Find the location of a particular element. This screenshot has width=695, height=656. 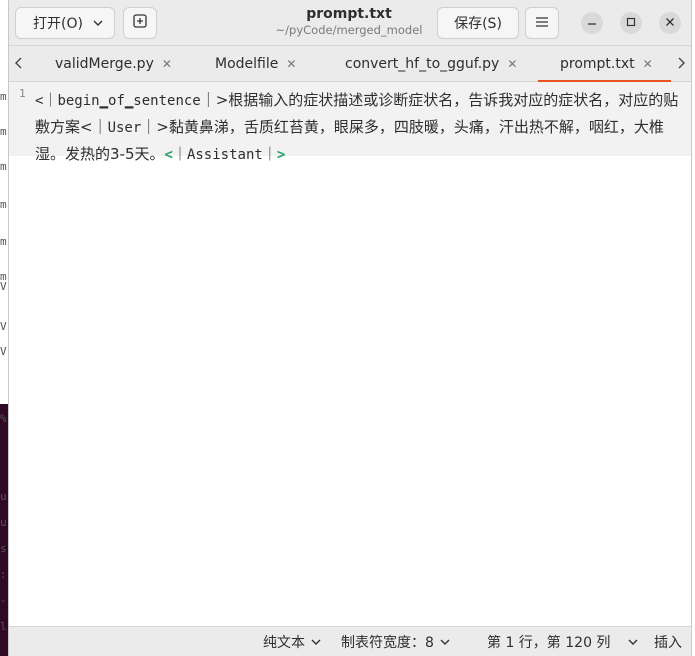

tab-label: validMerge.py is located at coordinates (104, 64).